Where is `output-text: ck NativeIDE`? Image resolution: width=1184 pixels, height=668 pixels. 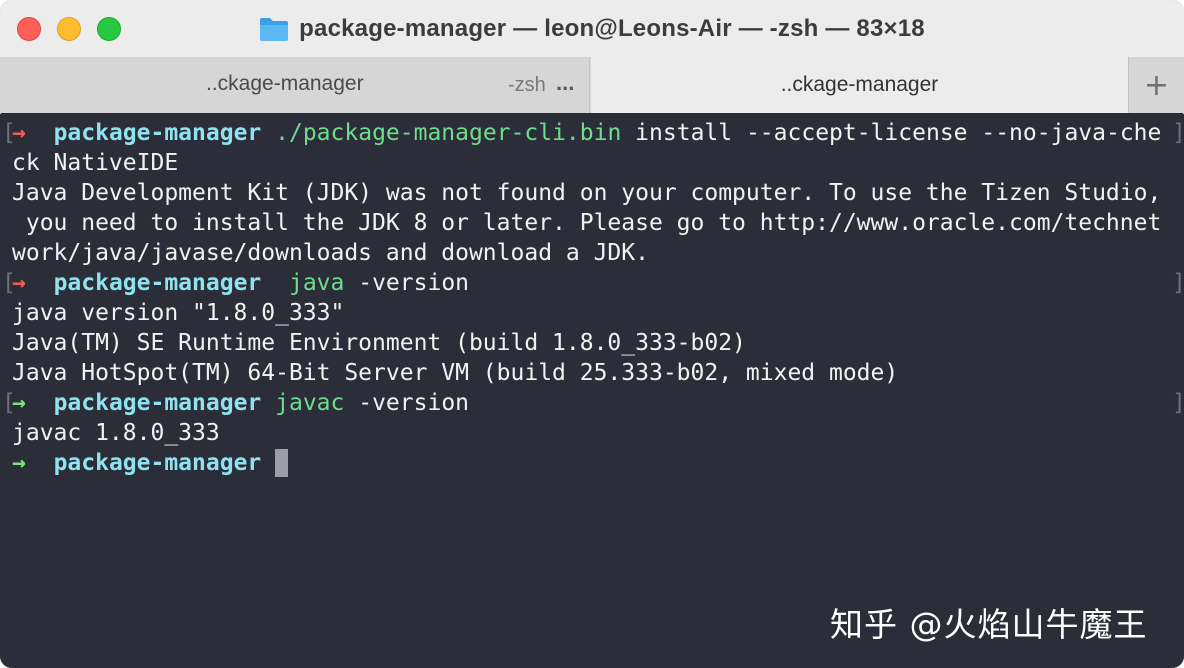 output-text: ck NativeIDE is located at coordinates (95, 163).